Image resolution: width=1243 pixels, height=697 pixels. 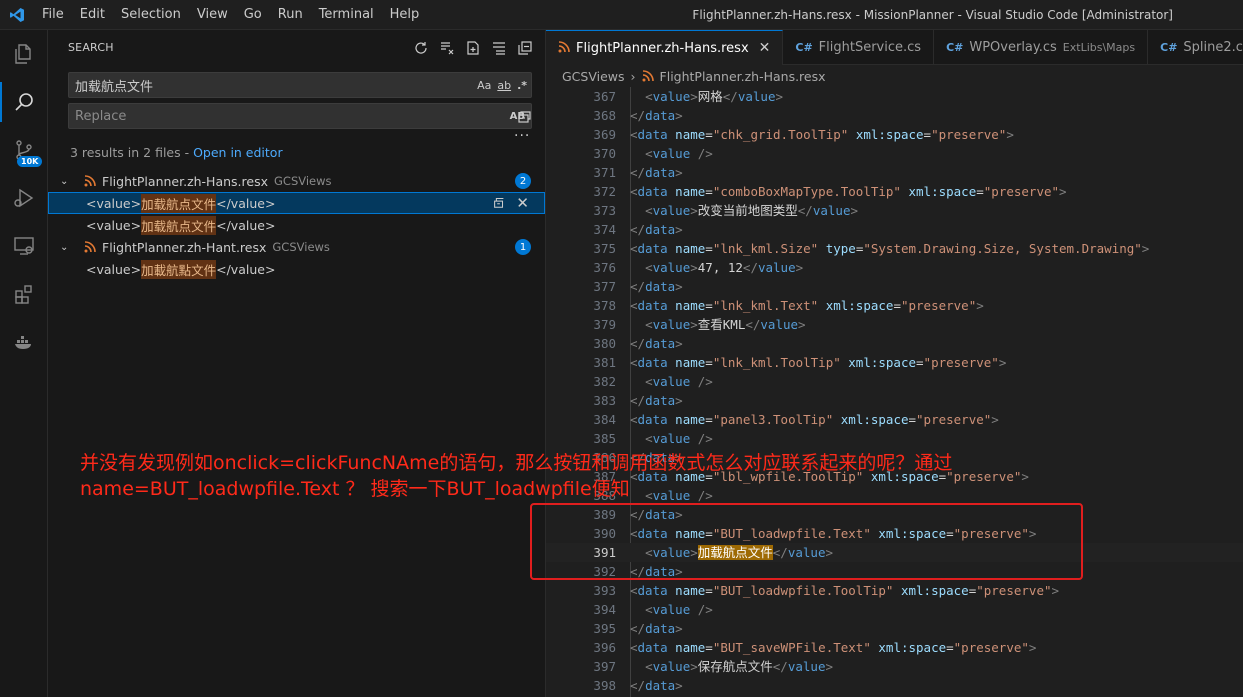 What do you see at coordinates (604, 134) in the screenshot?
I see `line-number: 369` at bounding box center [604, 134].